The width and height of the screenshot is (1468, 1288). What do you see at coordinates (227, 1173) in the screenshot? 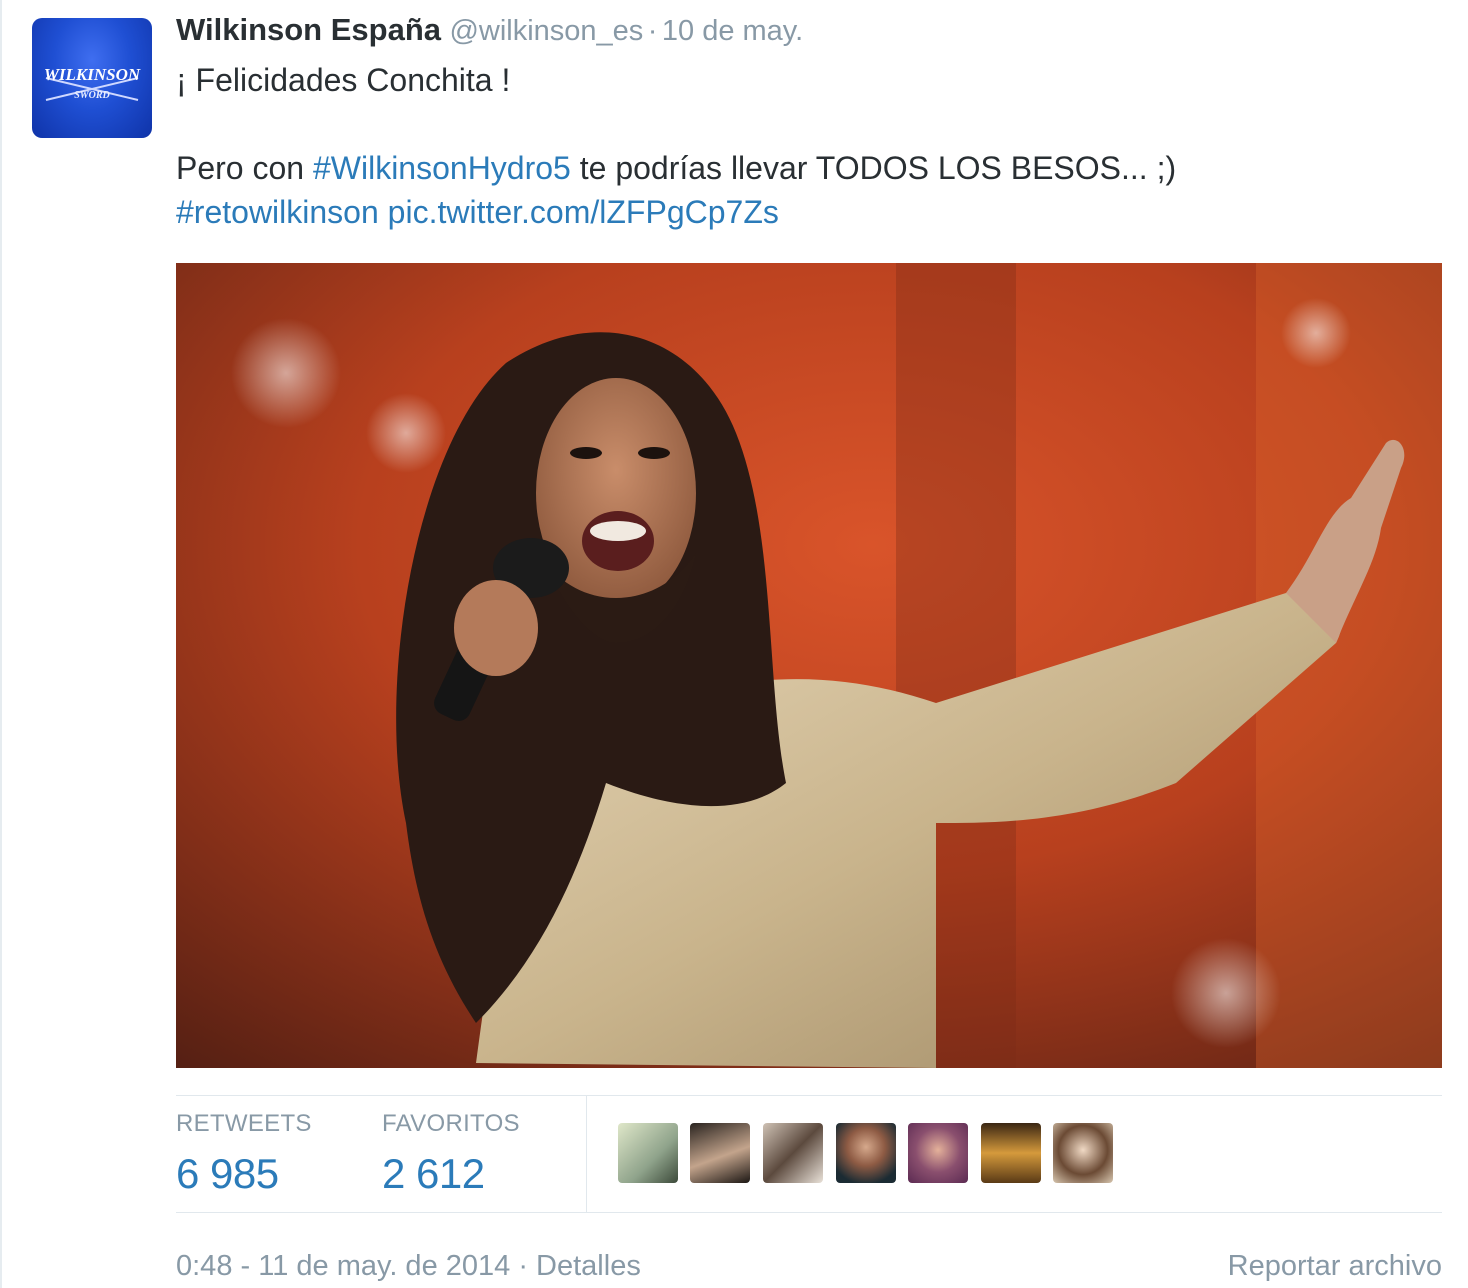
I see `retweets-count: 6 985` at bounding box center [227, 1173].